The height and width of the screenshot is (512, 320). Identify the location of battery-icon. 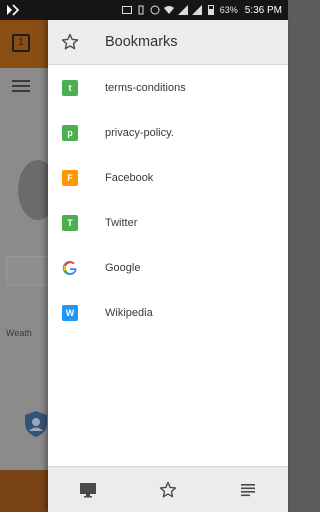
(210, 10).